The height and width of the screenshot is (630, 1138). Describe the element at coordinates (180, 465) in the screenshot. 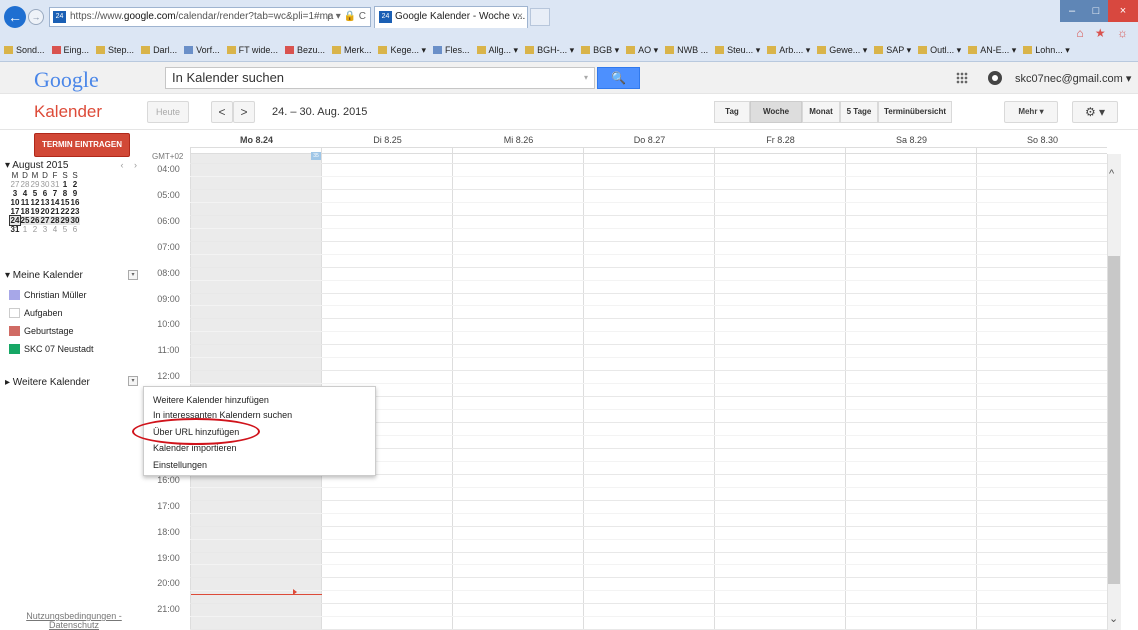

I see `menu-item-settings: Einstellungen` at that location.